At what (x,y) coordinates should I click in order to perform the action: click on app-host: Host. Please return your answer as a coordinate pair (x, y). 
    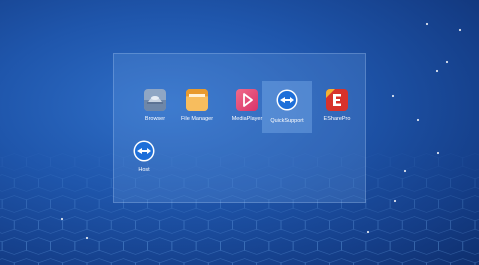
    Looking at the image, I should click on (144, 158).